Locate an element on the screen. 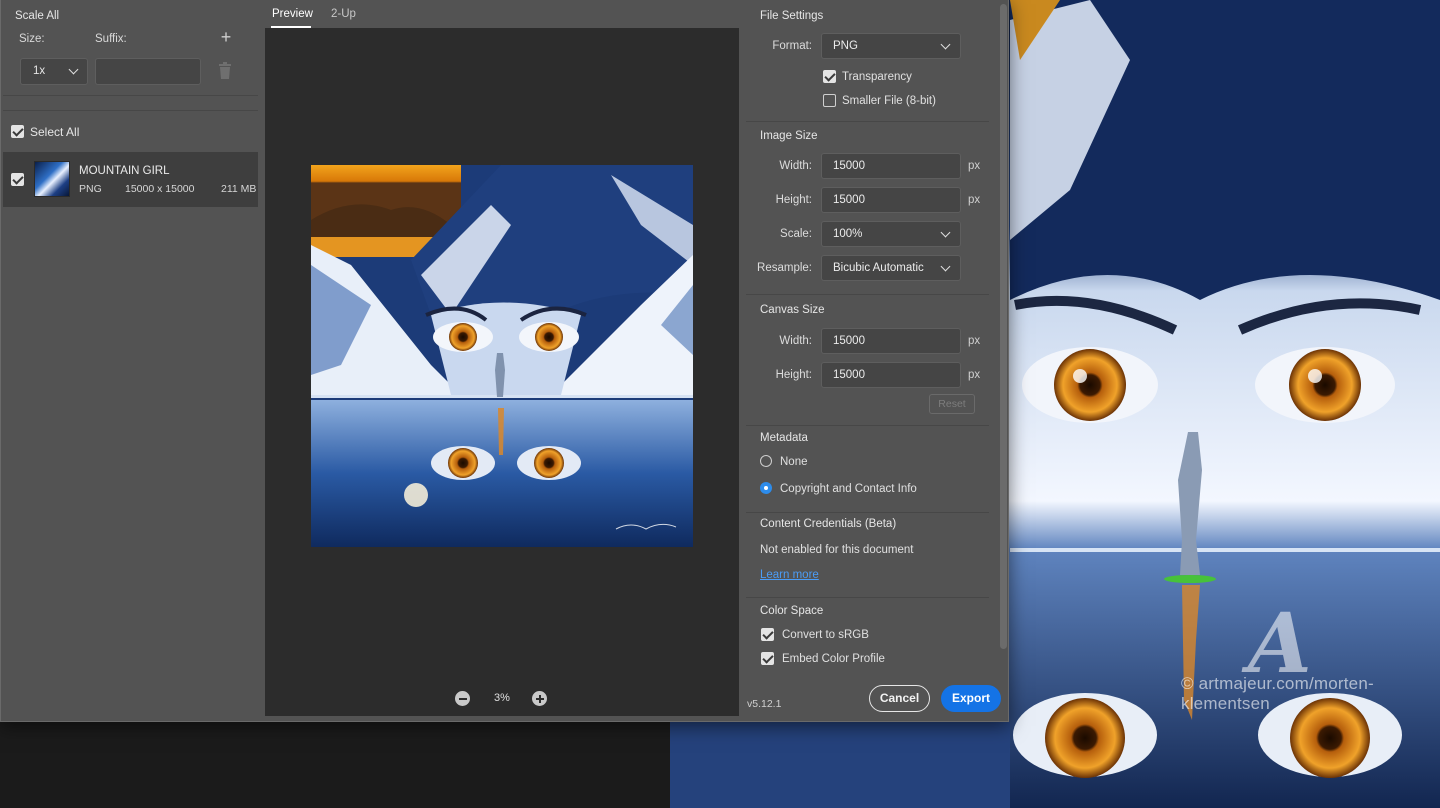 Image resolution: width=1440 pixels, height=808 pixels. tab-2-up: 2-Up is located at coordinates (343, 14).